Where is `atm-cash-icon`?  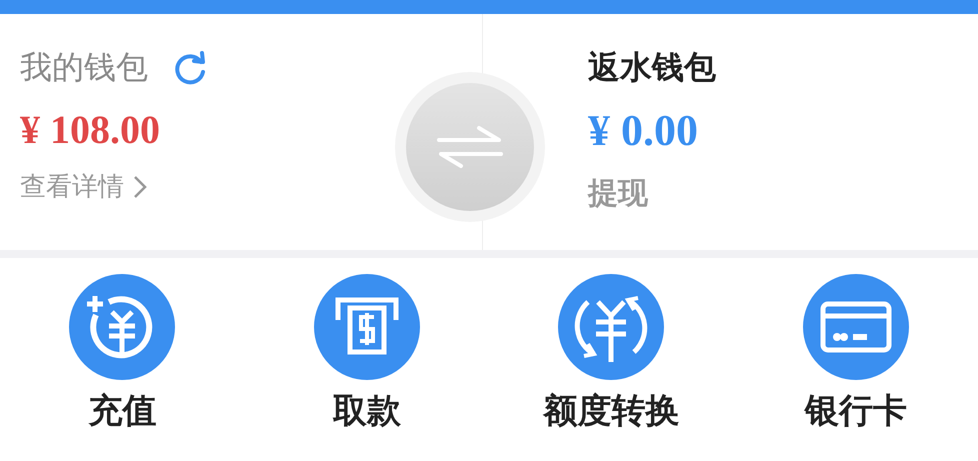
atm-cash-icon is located at coordinates (367, 327).